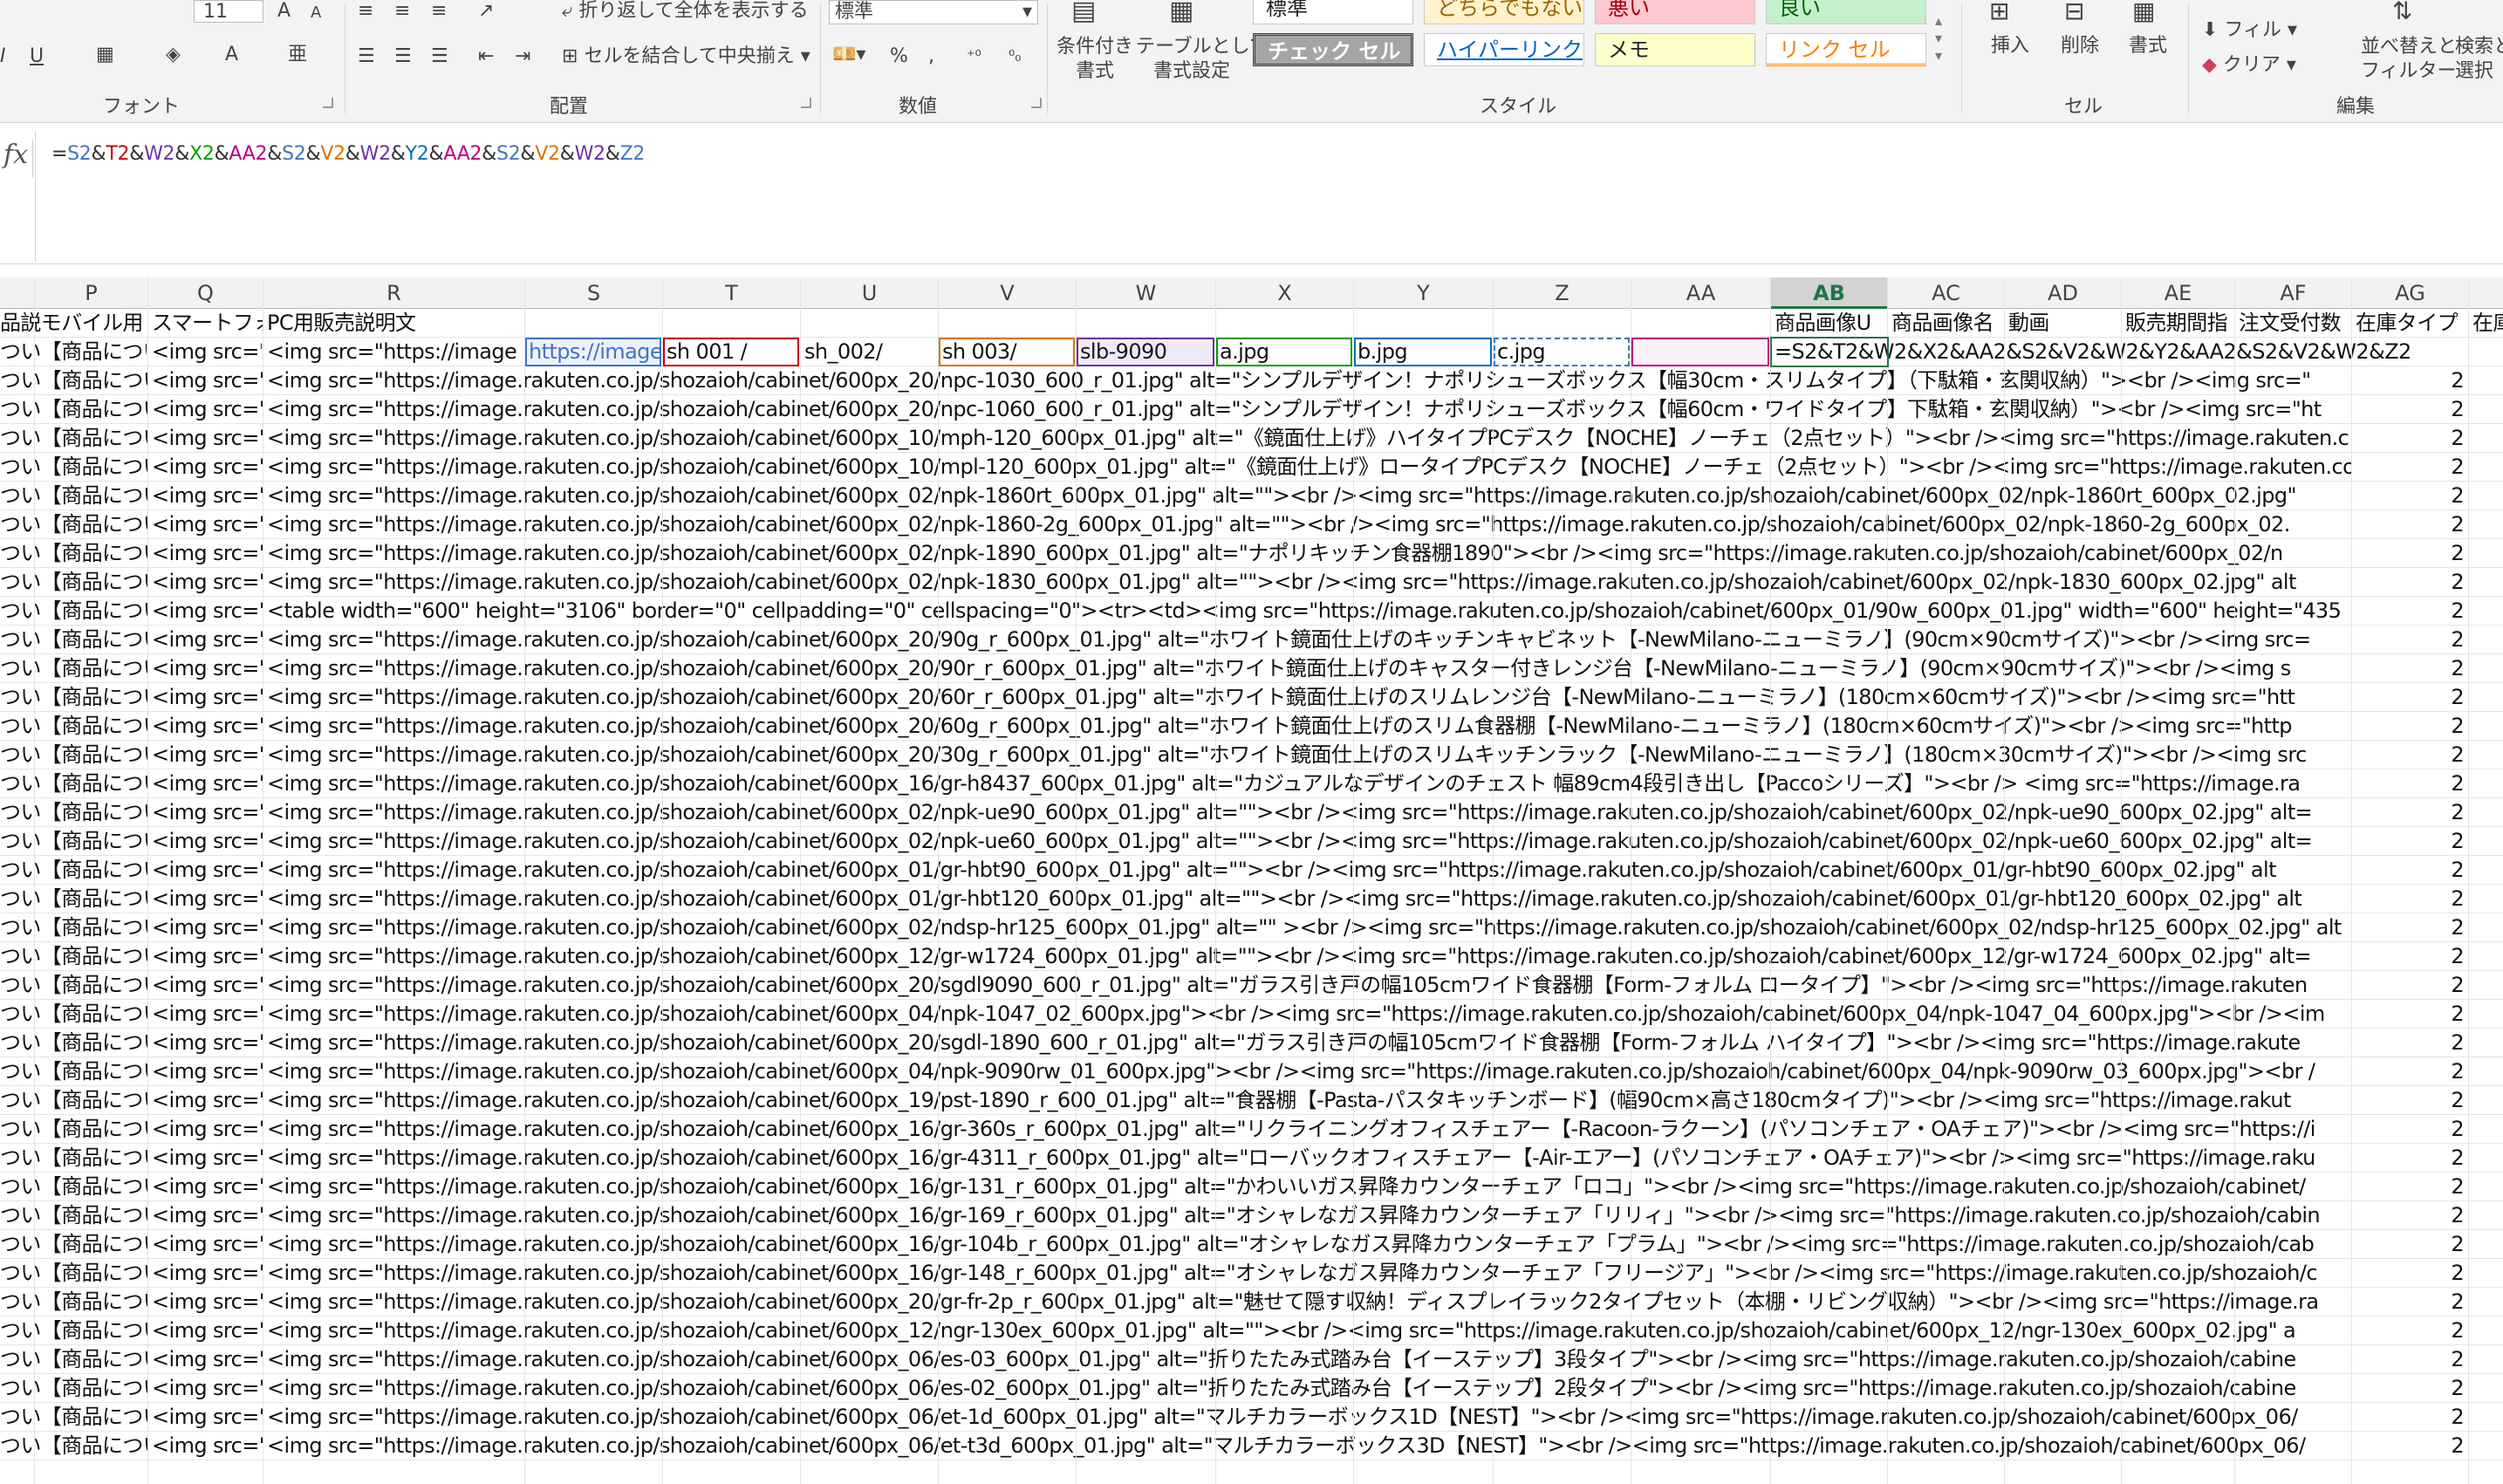  Describe the element at coordinates (440, 56) in the screenshot. I see `align-right-icon: ☰` at that location.